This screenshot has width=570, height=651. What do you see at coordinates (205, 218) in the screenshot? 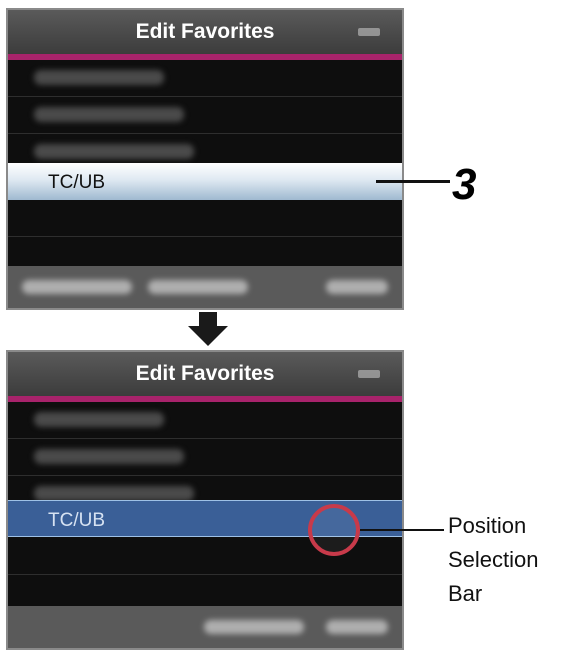
I see `menu-item-empty` at bounding box center [205, 218].